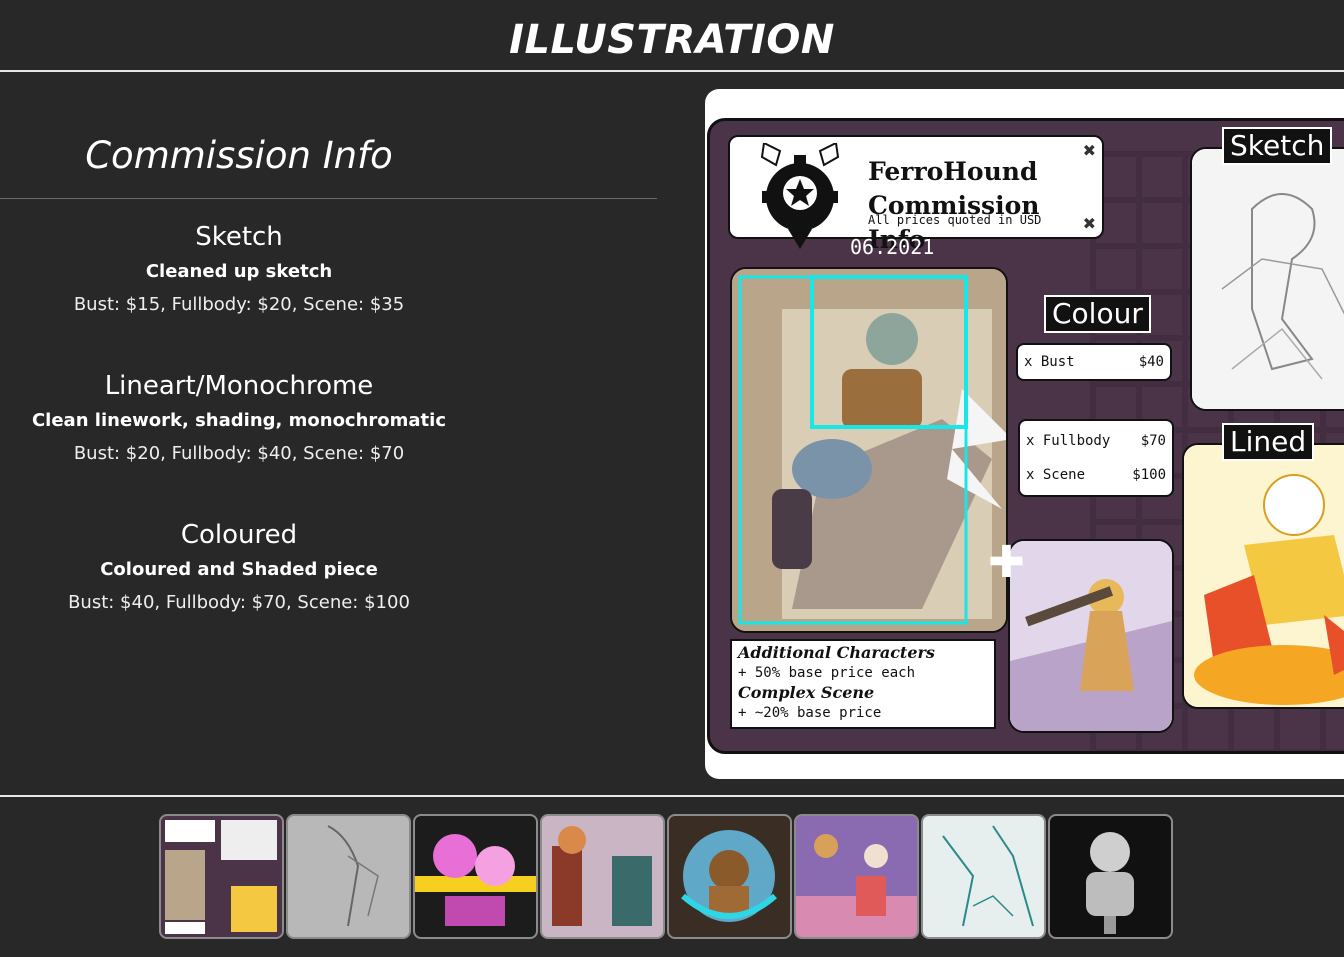 The image size is (1344, 957). Describe the element at coordinates (1049, 362) in the screenshot. I see `price-label: x Bust` at that location.